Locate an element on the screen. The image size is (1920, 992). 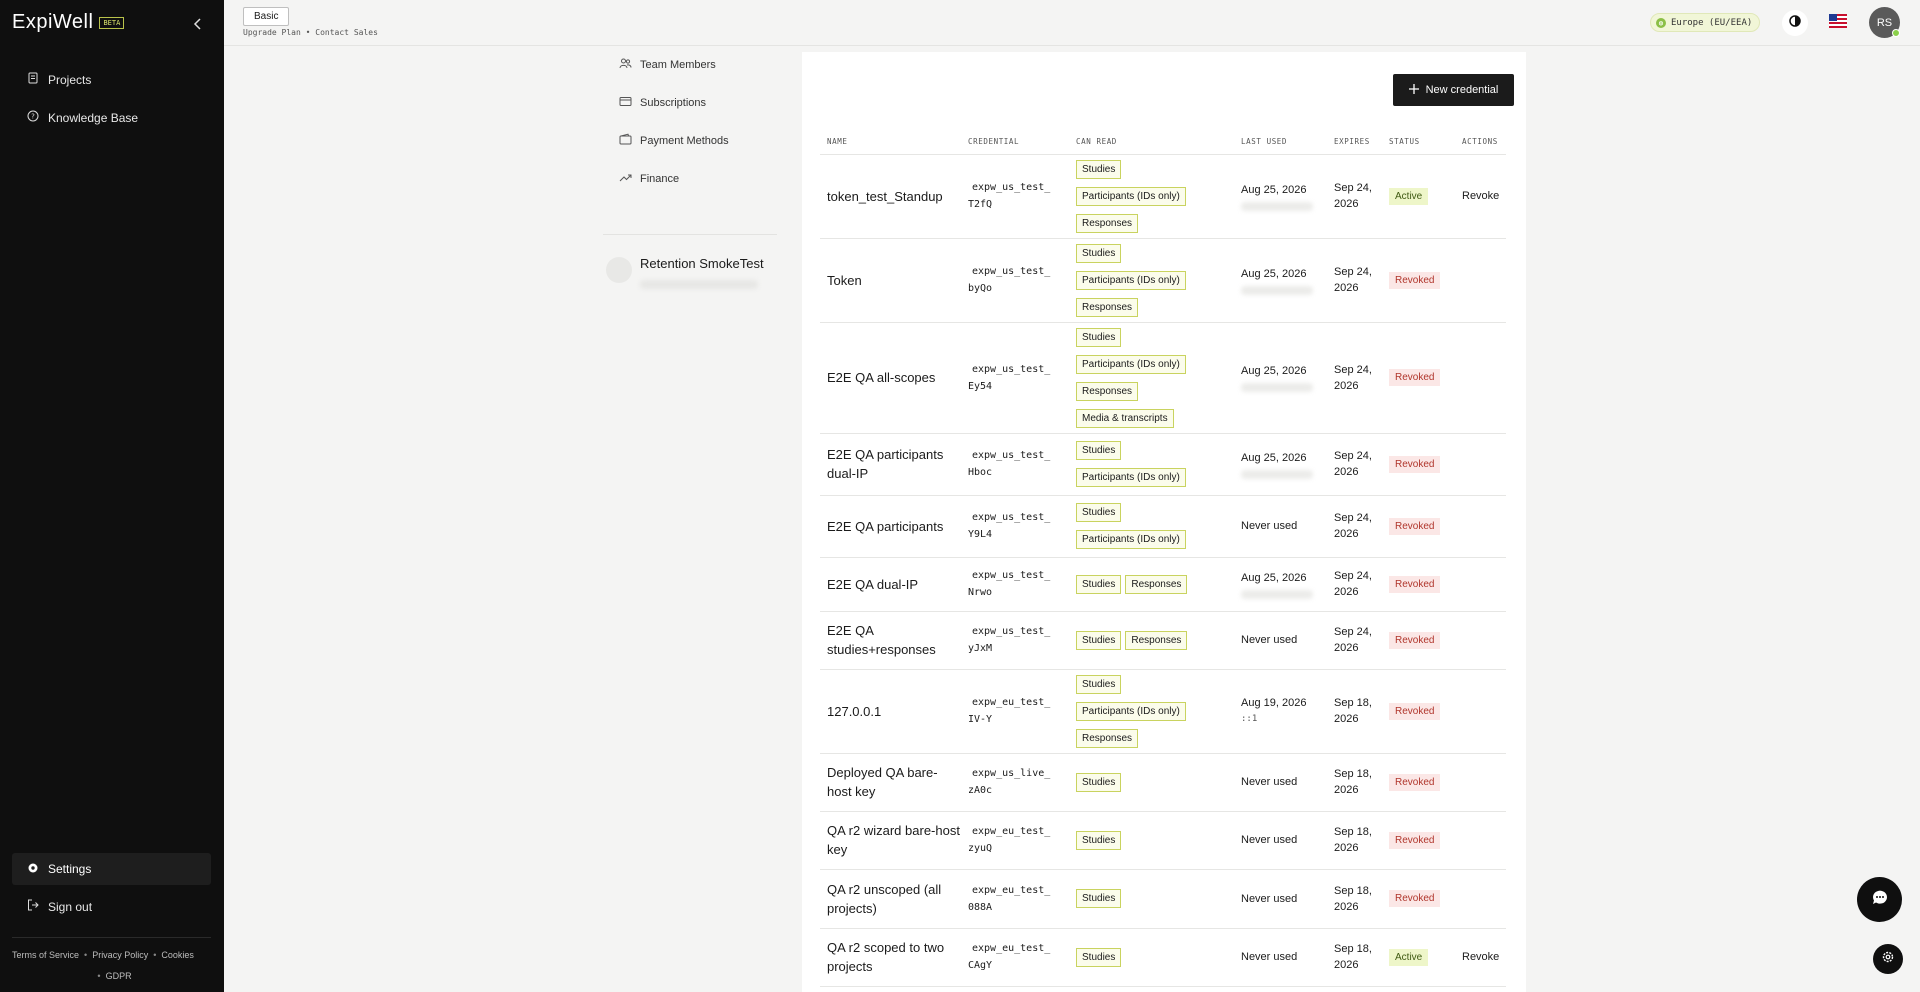
subnav-item-team-members: Team Members is located at coordinates (667, 65).